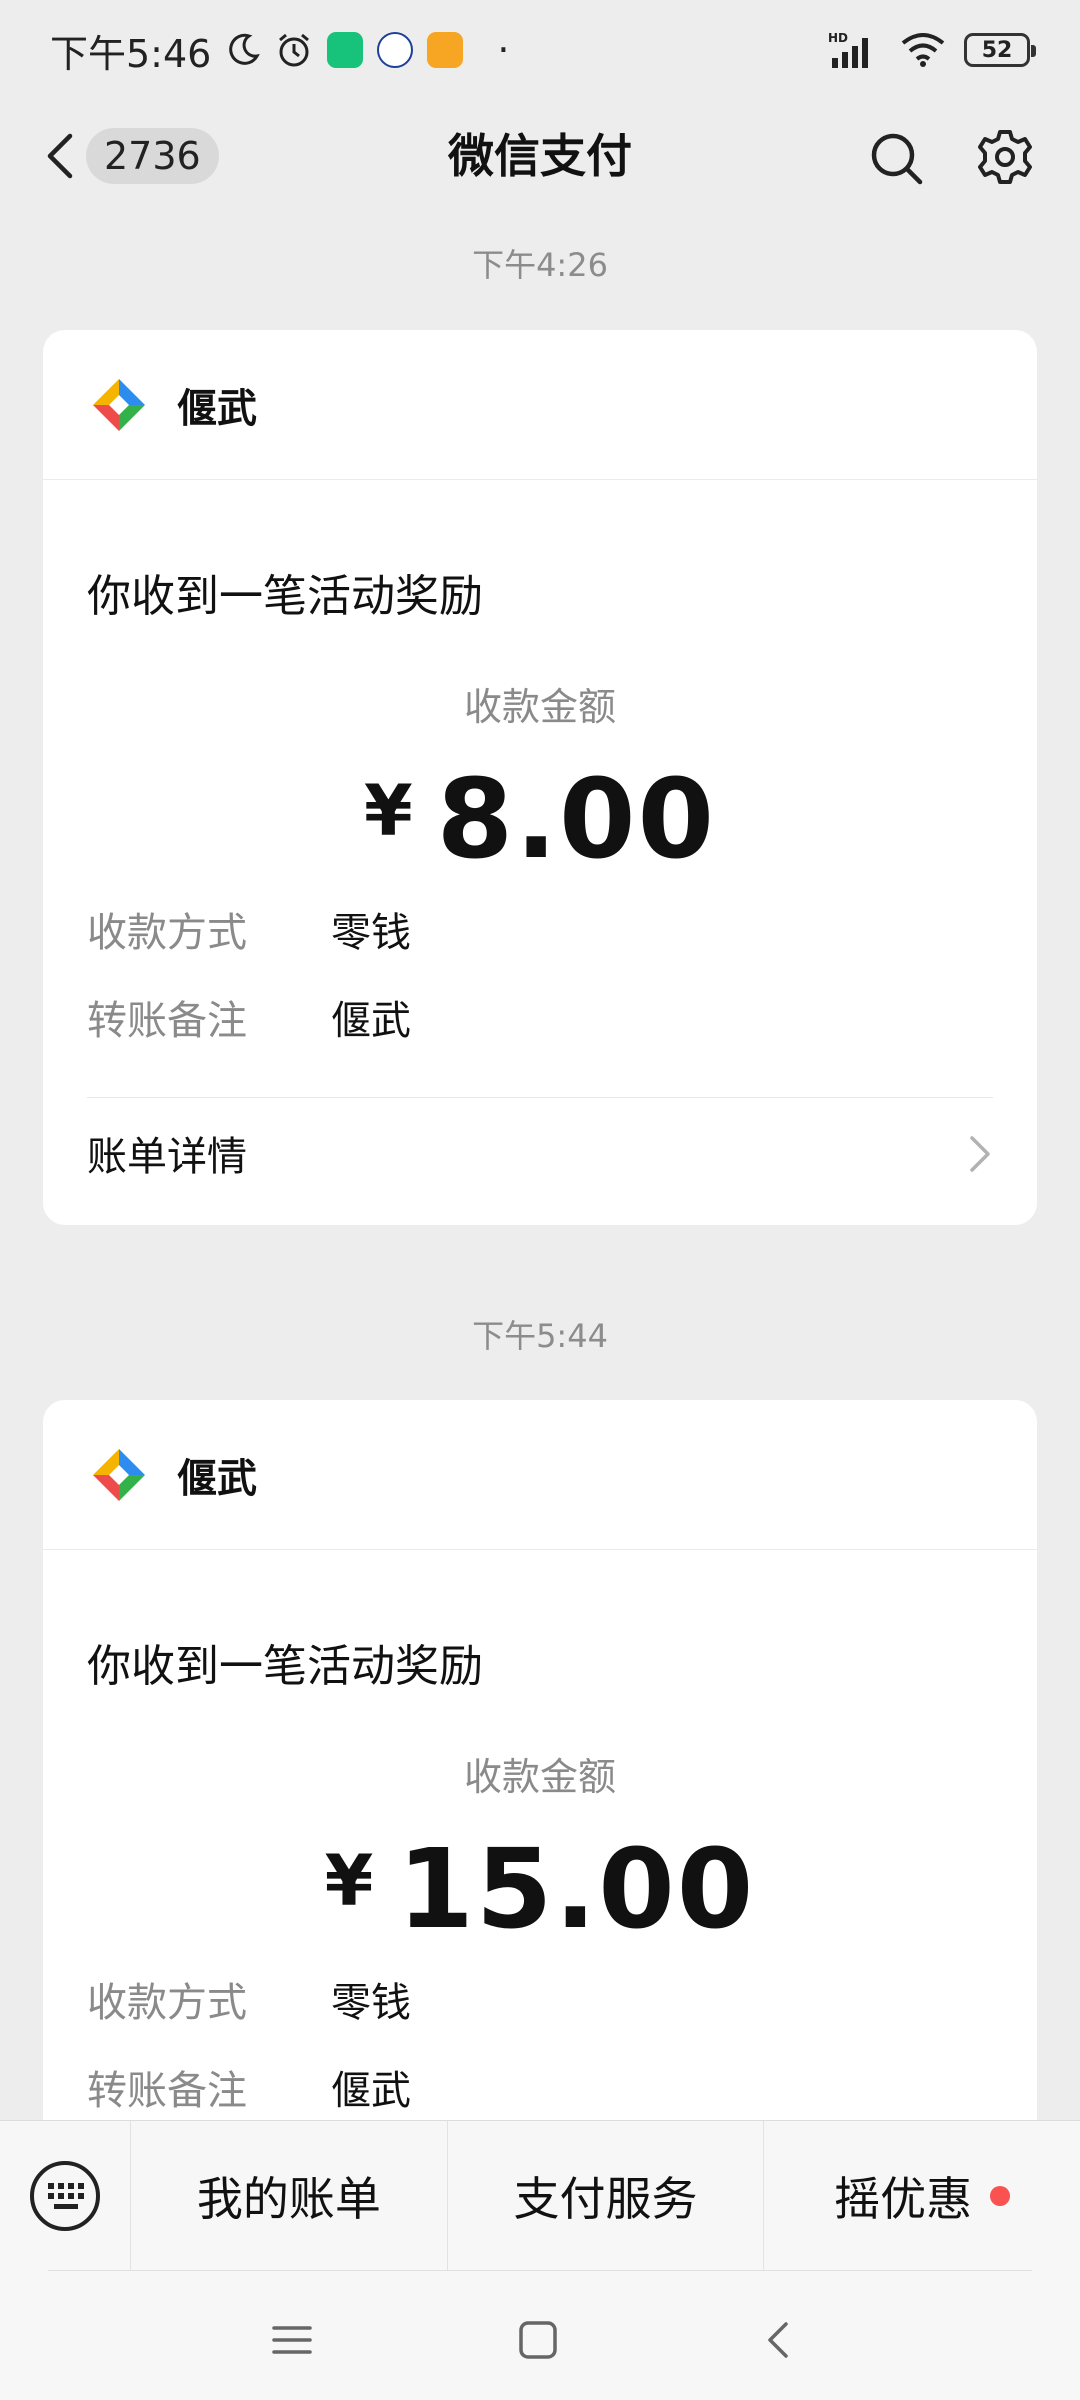 This screenshot has height=2400, width=1080. I want to click on menu-label: 我的账单, so click(288, 2198).